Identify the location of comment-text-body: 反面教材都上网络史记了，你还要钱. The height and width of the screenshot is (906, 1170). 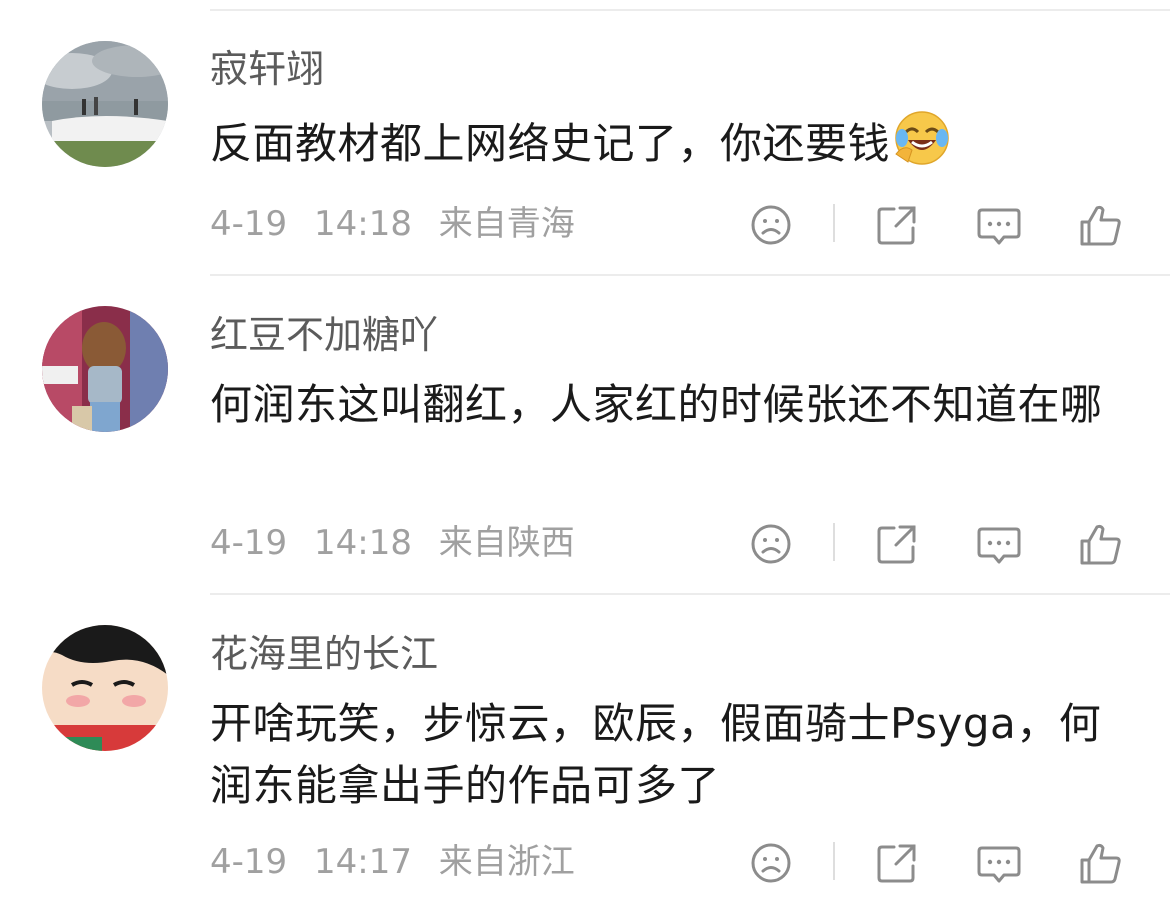
(550, 143).